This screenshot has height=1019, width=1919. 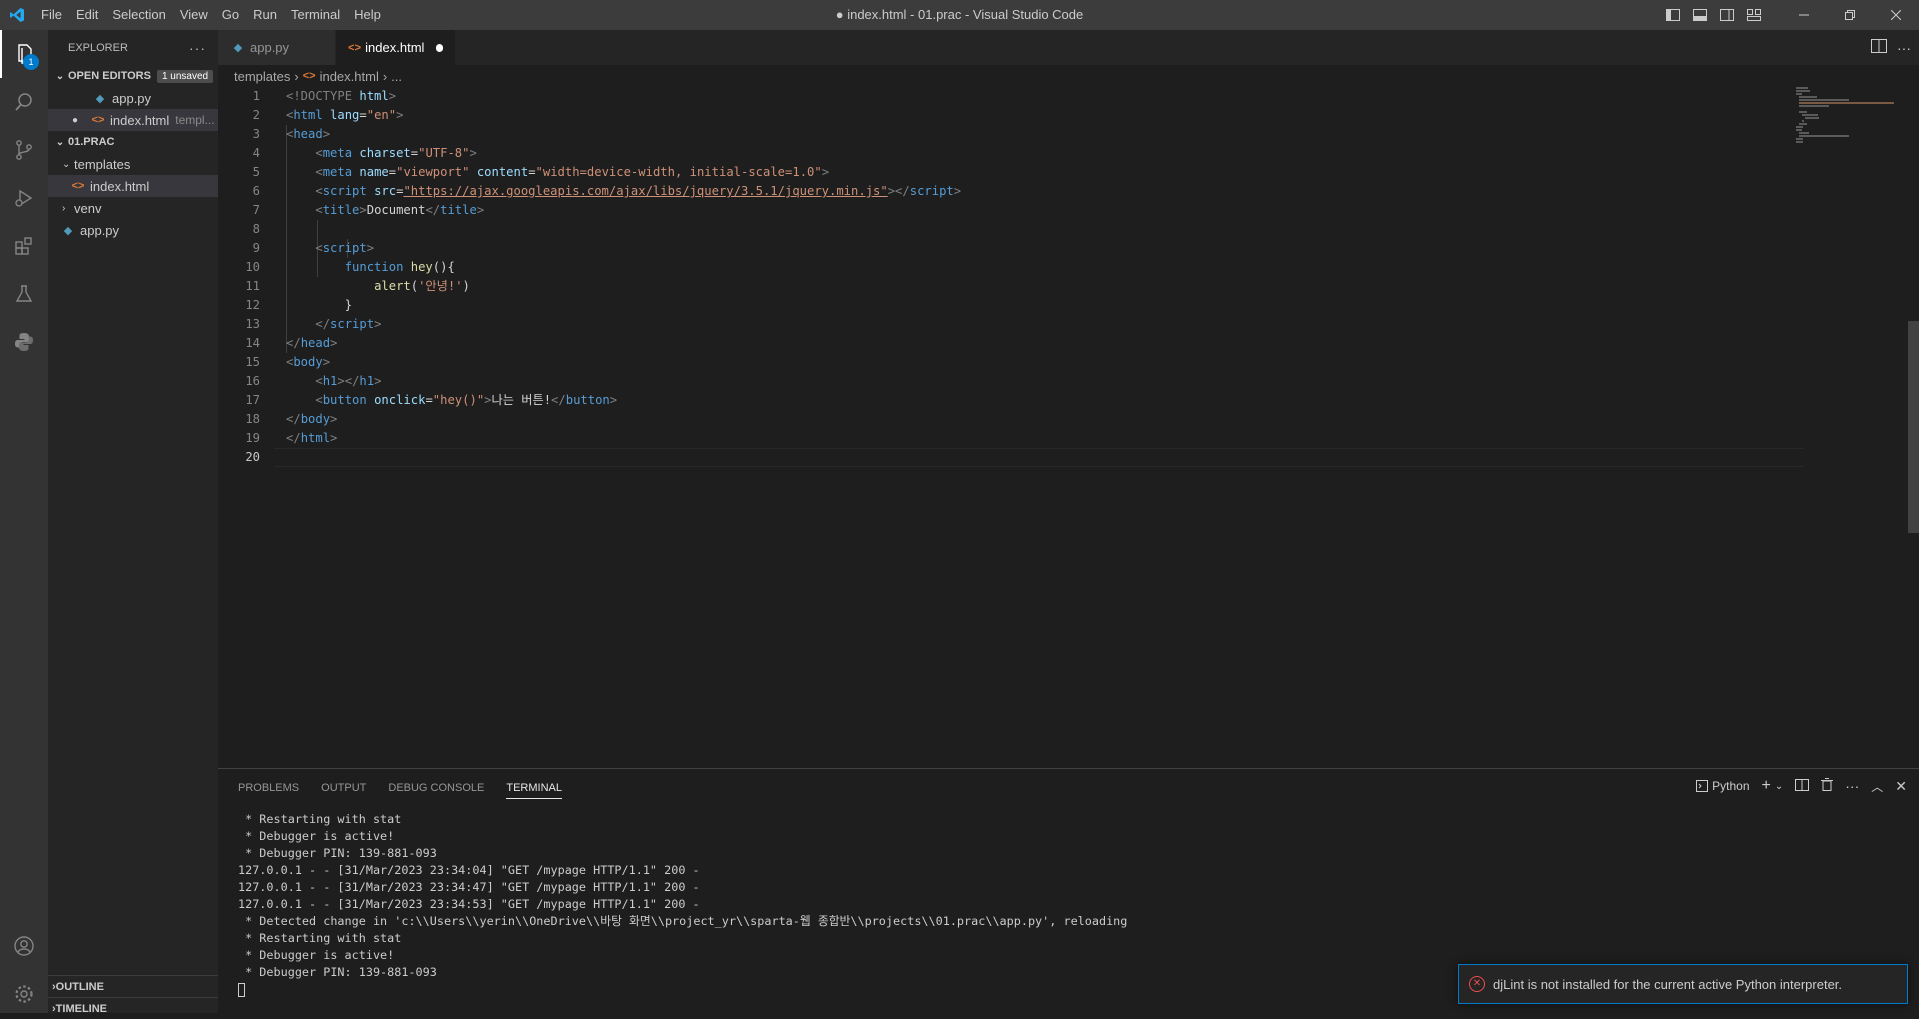 I want to click on menu-run: Run, so click(x=265, y=15).